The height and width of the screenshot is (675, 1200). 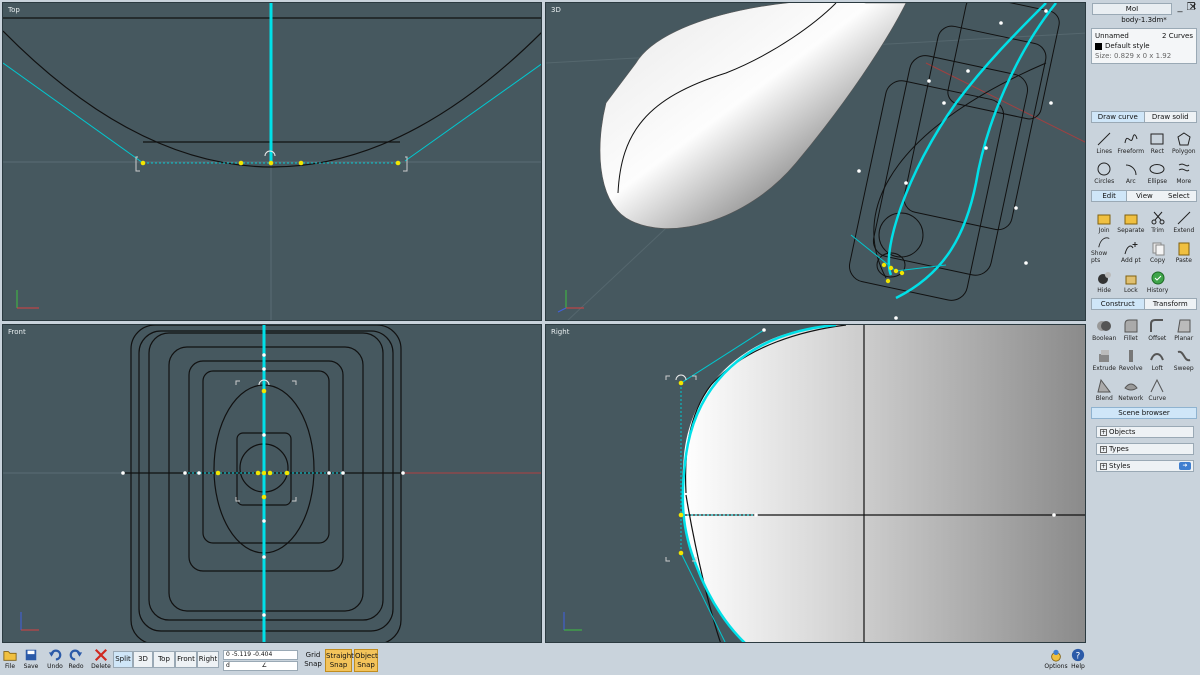 I want to click on show-points-icon, so click(x=1104, y=242).